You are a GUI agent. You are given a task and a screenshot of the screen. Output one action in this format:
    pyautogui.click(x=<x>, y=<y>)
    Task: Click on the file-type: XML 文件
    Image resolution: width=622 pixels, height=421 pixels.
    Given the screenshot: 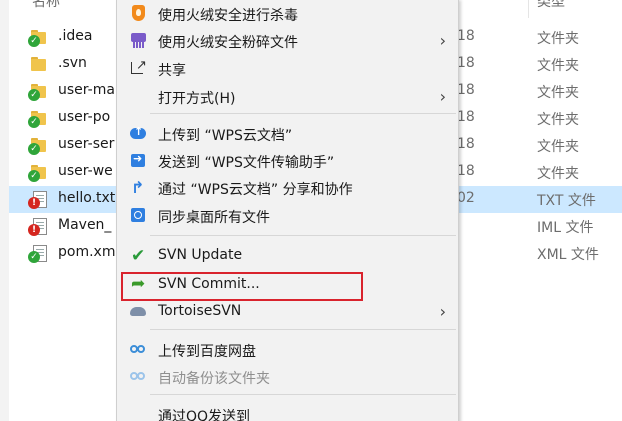 What is the action you would take?
    pyautogui.click(x=568, y=255)
    